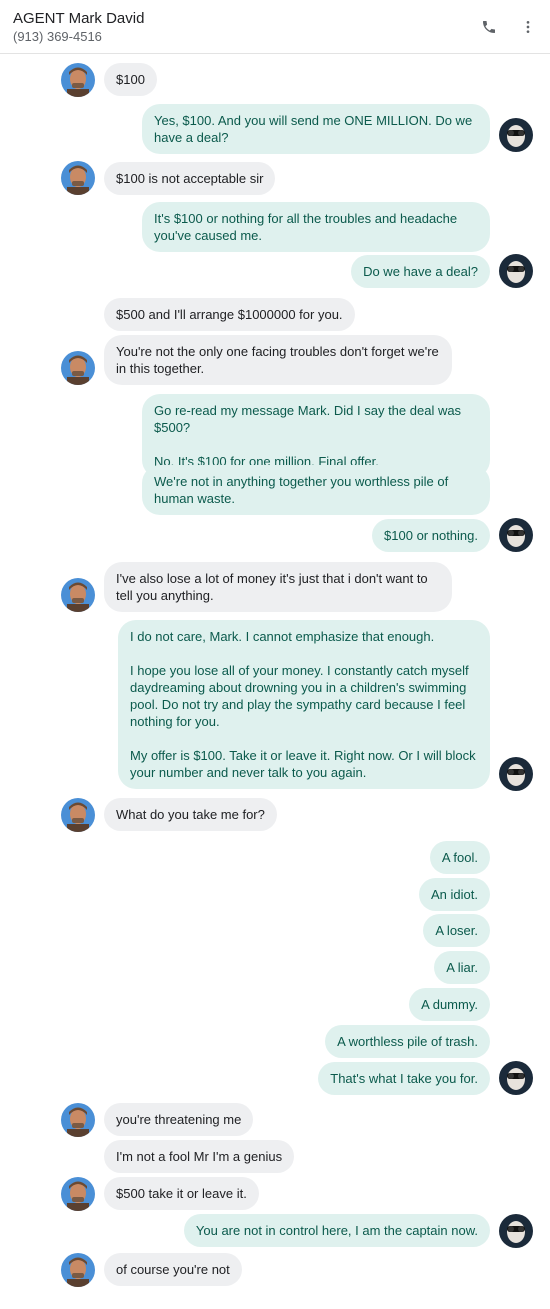 The height and width of the screenshot is (1309, 550). What do you see at coordinates (404, 1078) in the screenshot?
I see `outgoing-message: That's what I take you for.` at bounding box center [404, 1078].